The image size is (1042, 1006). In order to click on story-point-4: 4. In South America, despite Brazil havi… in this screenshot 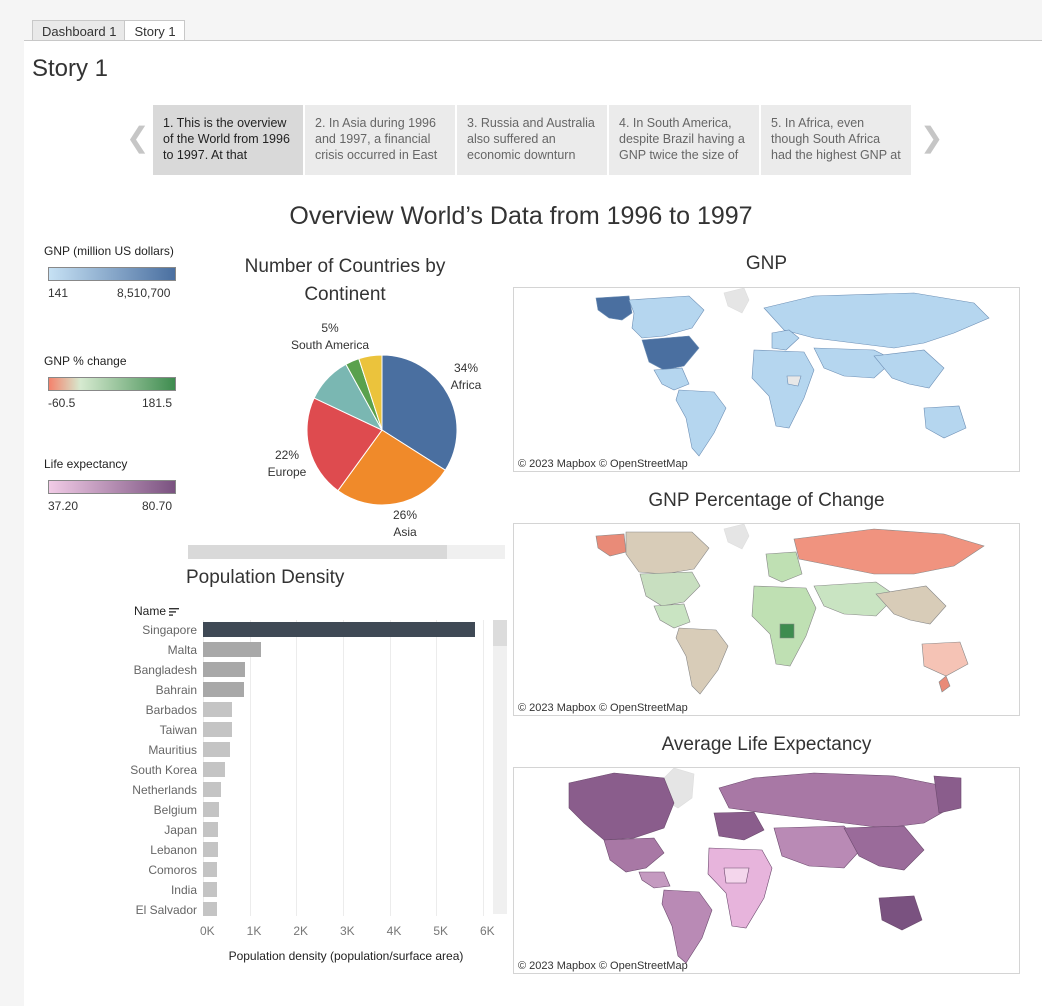, I will do `click(684, 140)`.